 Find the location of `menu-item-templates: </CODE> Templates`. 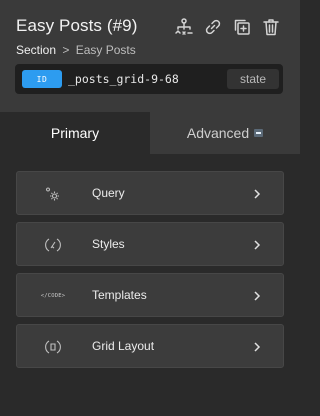

menu-item-templates: </CODE> Templates is located at coordinates (150, 295).